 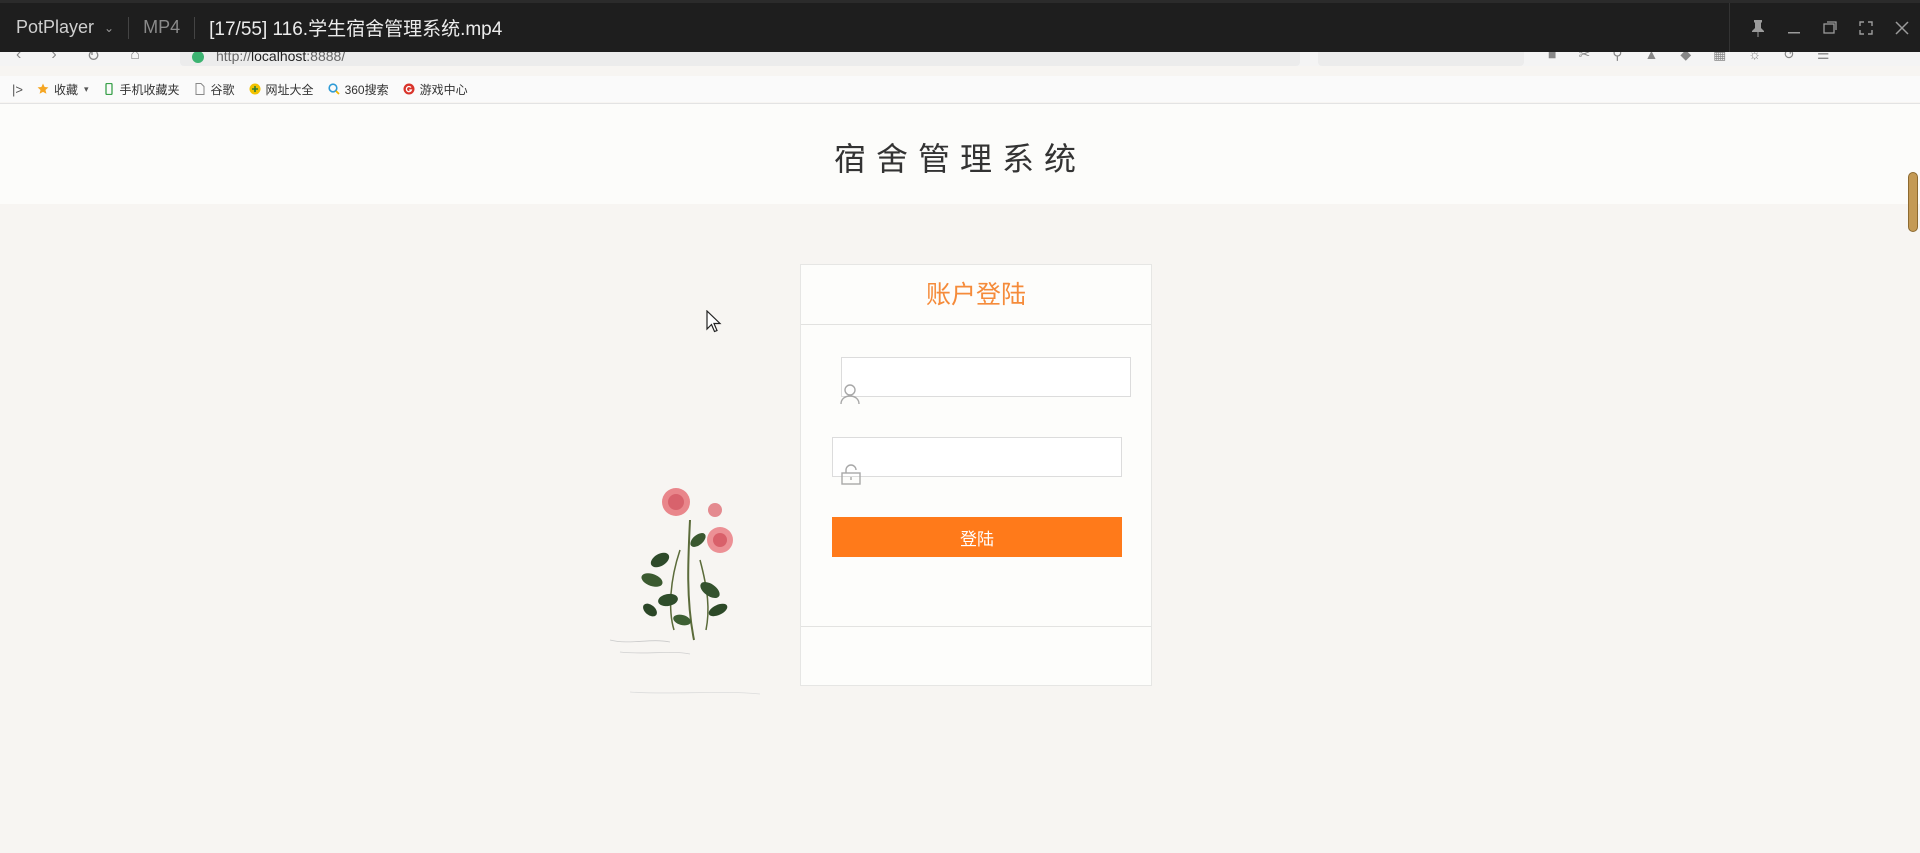 I want to click on bookmarks-bar: |> 收藏 ▾ 手机收藏夹 谷歌 网址大全 360搜索 游戏中心, so click(x=960, y=89).